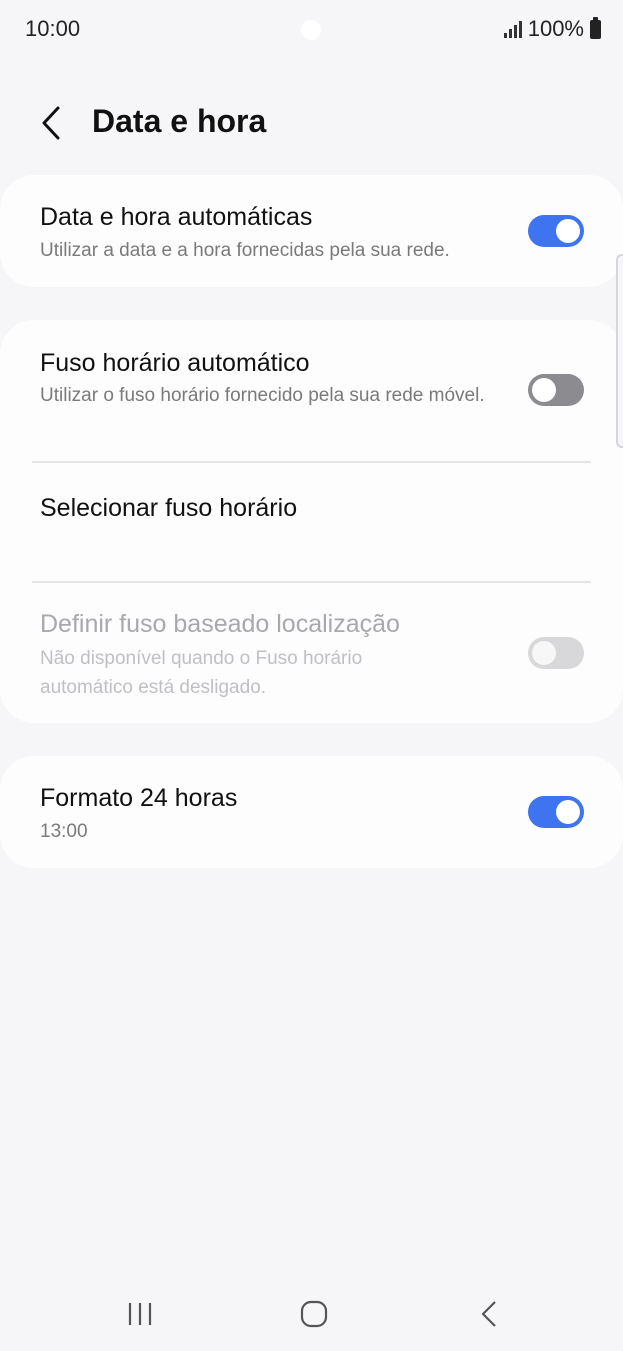 This screenshot has width=623, height=1351. I want to click on recent-apps-button, so click(140, 1314).